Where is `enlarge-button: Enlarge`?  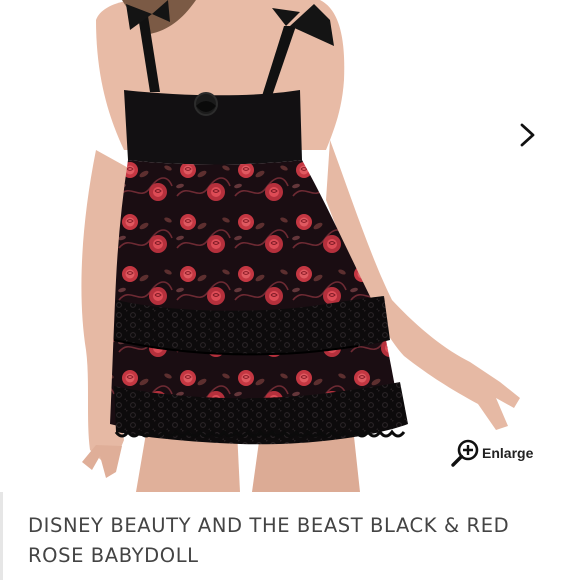 enlarge-button: Enlarge is located at coordinates (491, 453).